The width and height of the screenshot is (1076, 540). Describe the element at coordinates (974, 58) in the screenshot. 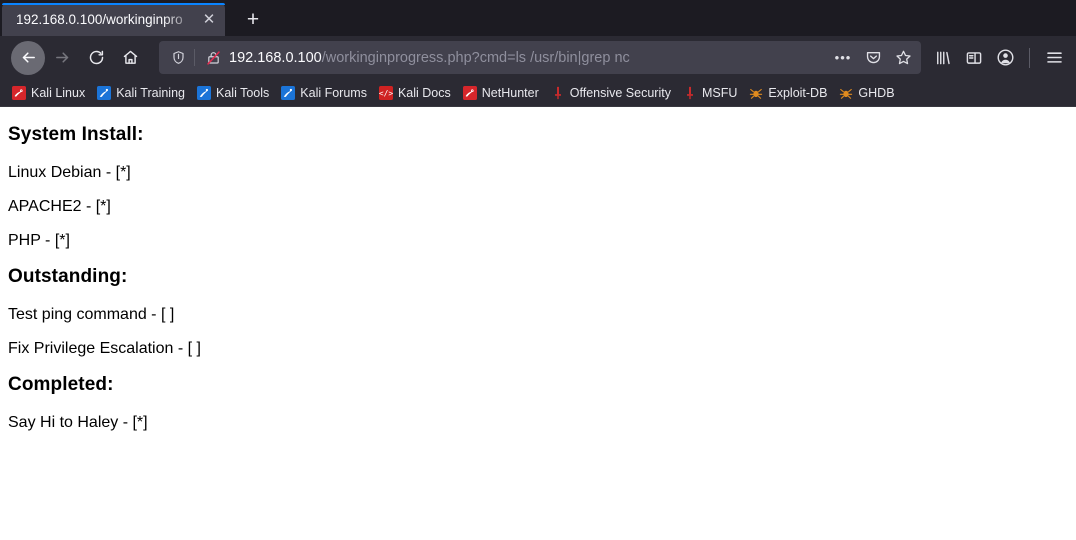

I see `sidebar-icon` at that location.